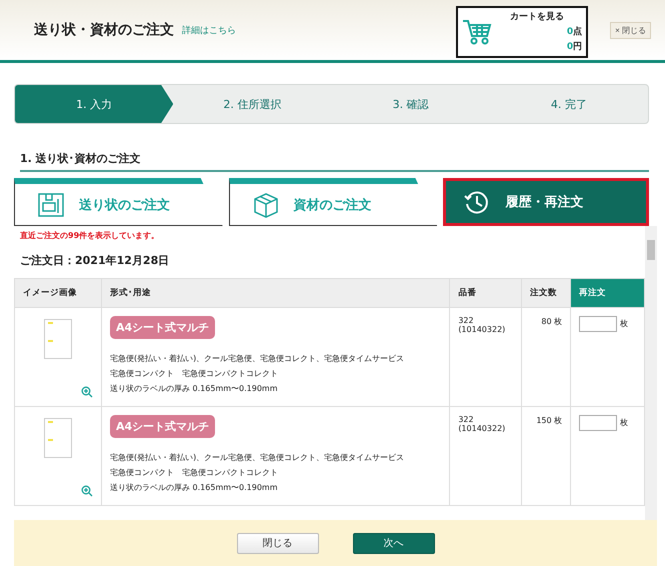 The image size is (665, 566). I want to click on column-header: 形式･用途, so click(276, 293).